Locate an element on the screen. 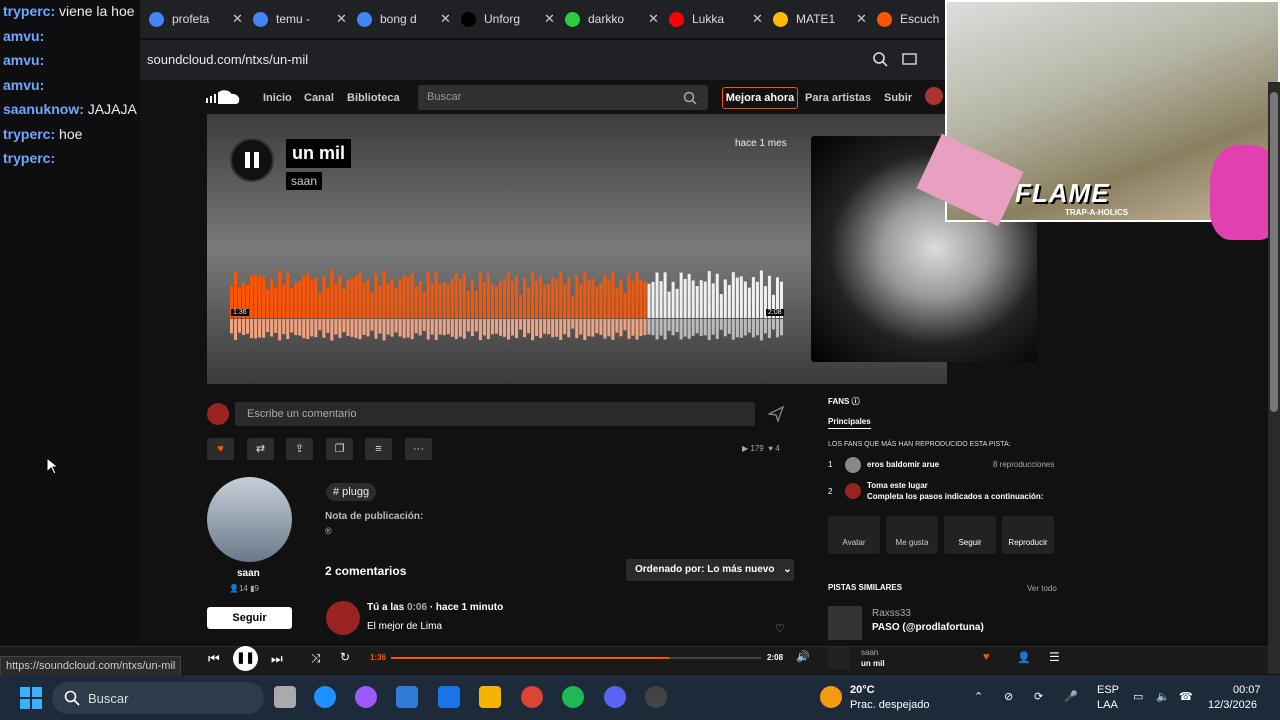  discord-icon is located at coordinates (615, 697).